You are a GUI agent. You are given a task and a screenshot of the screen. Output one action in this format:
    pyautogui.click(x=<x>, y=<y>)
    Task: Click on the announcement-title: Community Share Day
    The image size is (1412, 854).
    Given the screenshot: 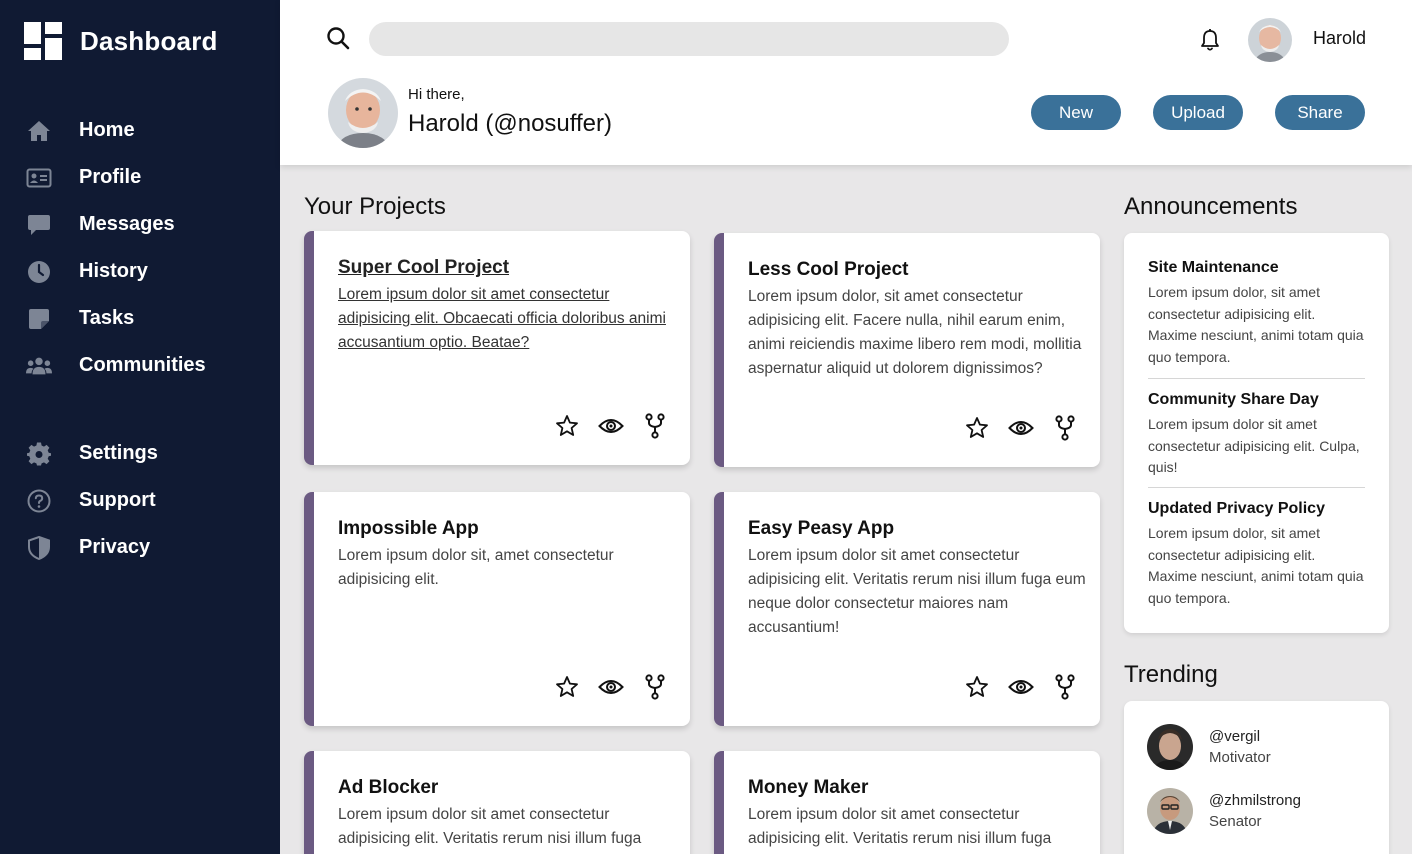 What is the action you would take?
    pyautogui.click(x=1233, y=399)
    